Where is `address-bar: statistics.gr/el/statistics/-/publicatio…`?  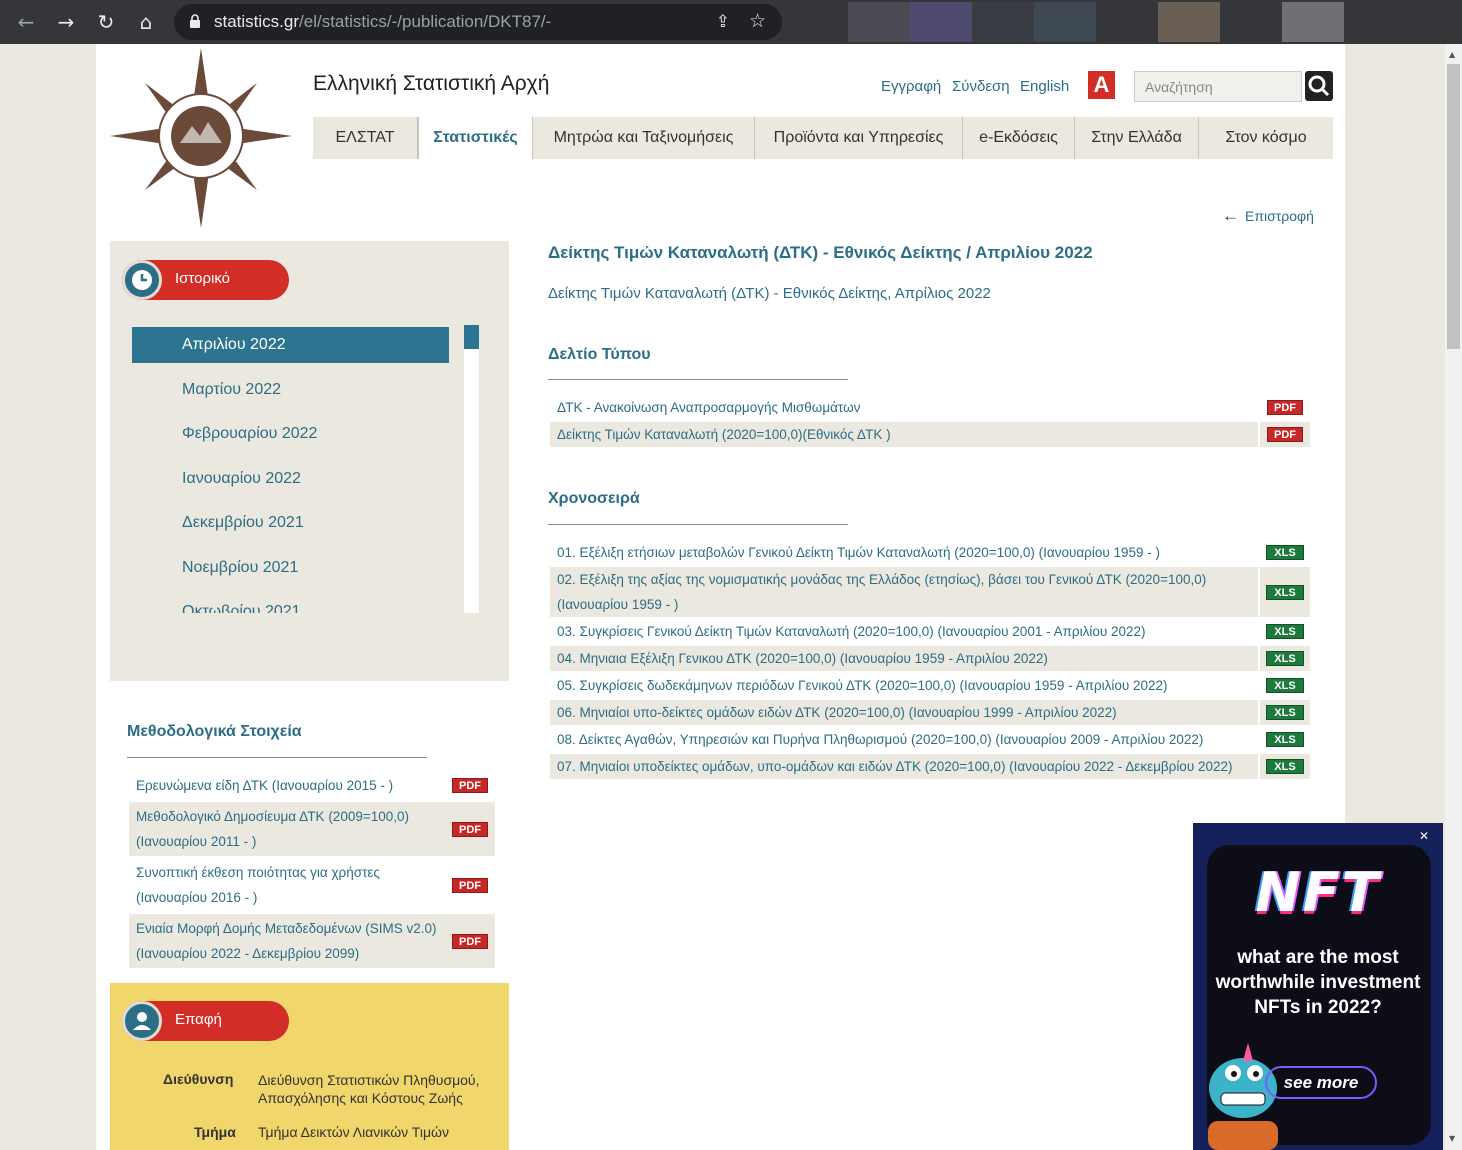
address-bar: statistics.gr/el/statistics/-/publicatio… is located at coordinates (478, 22).